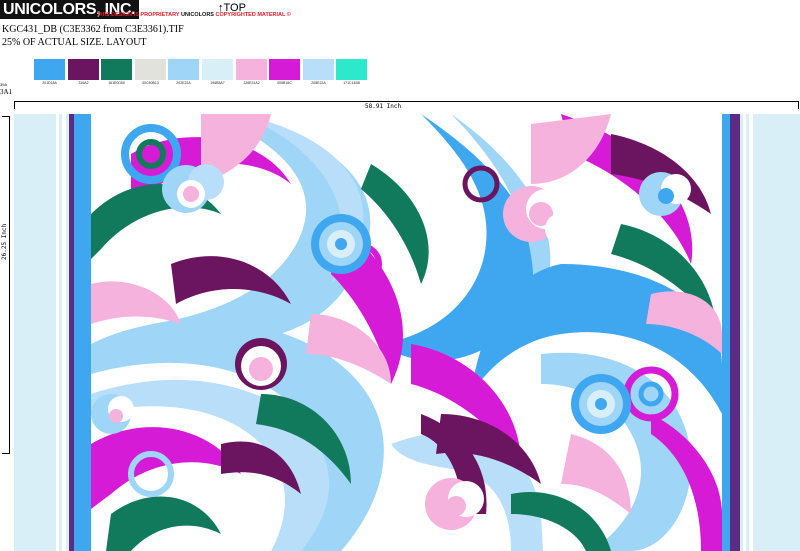 The width and height of the screenshot is (800, 551). Describe the element at coordinates (197, 15) in the screenshot. I see `notice-brand: UNICOLORS` at that location.